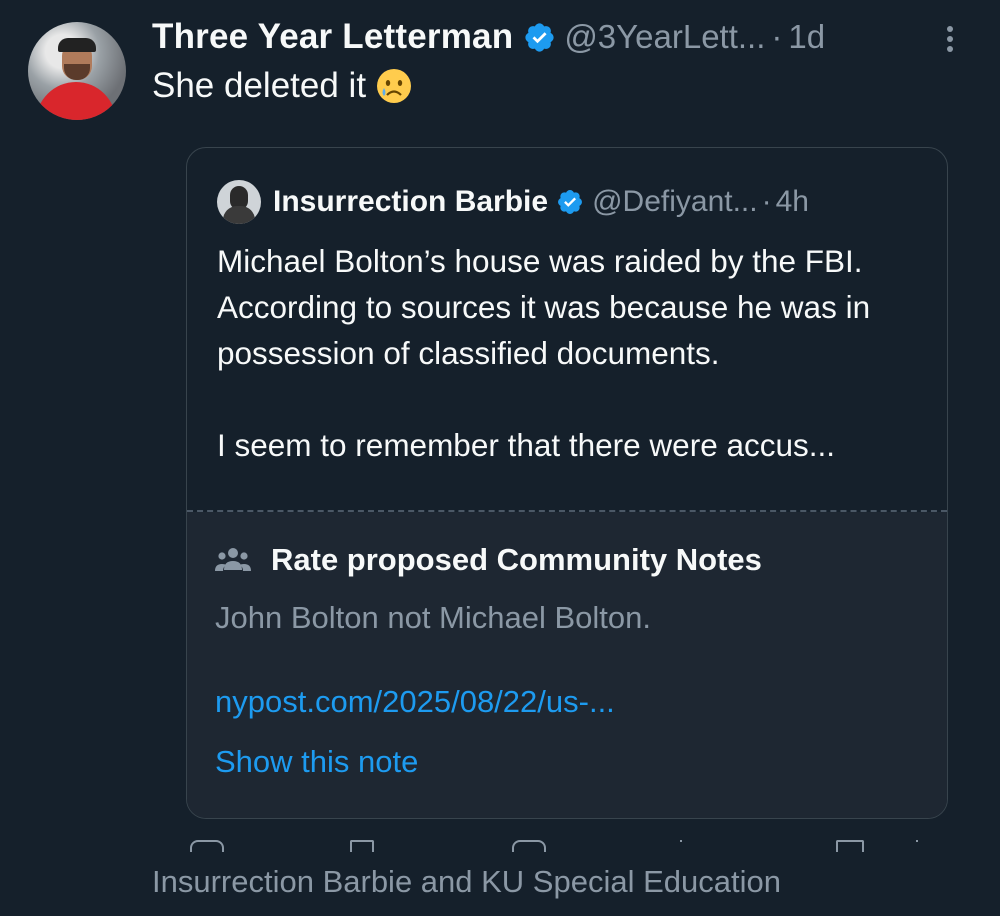 Image resolution: width=1000 pixels, height=916 pixels. I want to click on tweet-header: Three Year Letterman @3YearLett... · 1d, so click(488, 37).